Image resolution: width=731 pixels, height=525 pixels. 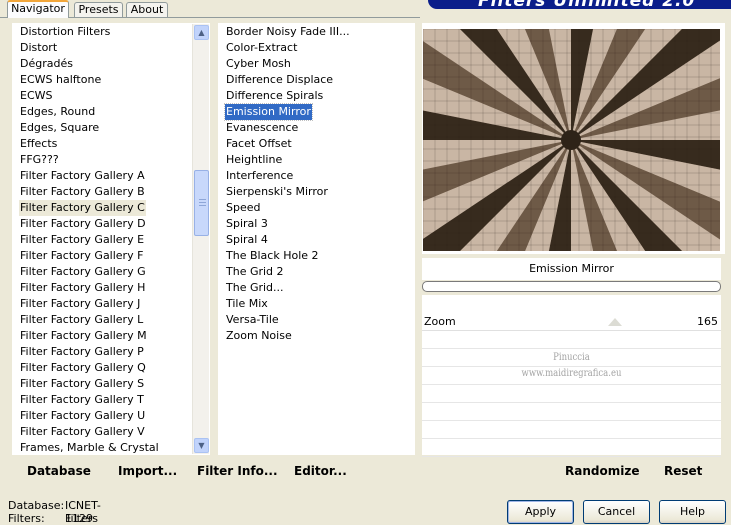 I want to click on zoom-slider-row: Zoom 165, so click(x=571, y=321).